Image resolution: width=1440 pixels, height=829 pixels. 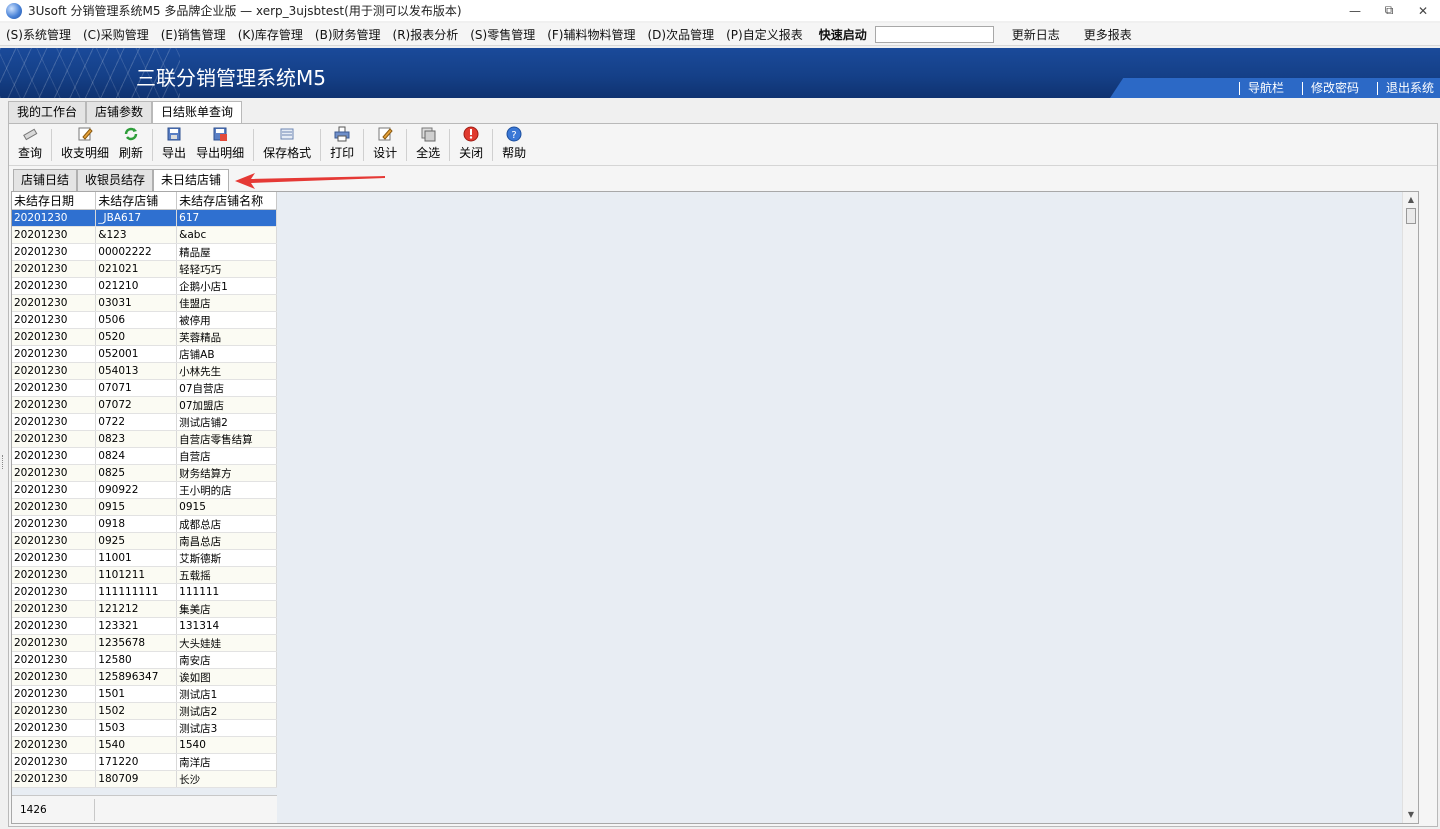 I want to click on table-row: 20201230 00002222 精品屋, so click(x=144, y=252).